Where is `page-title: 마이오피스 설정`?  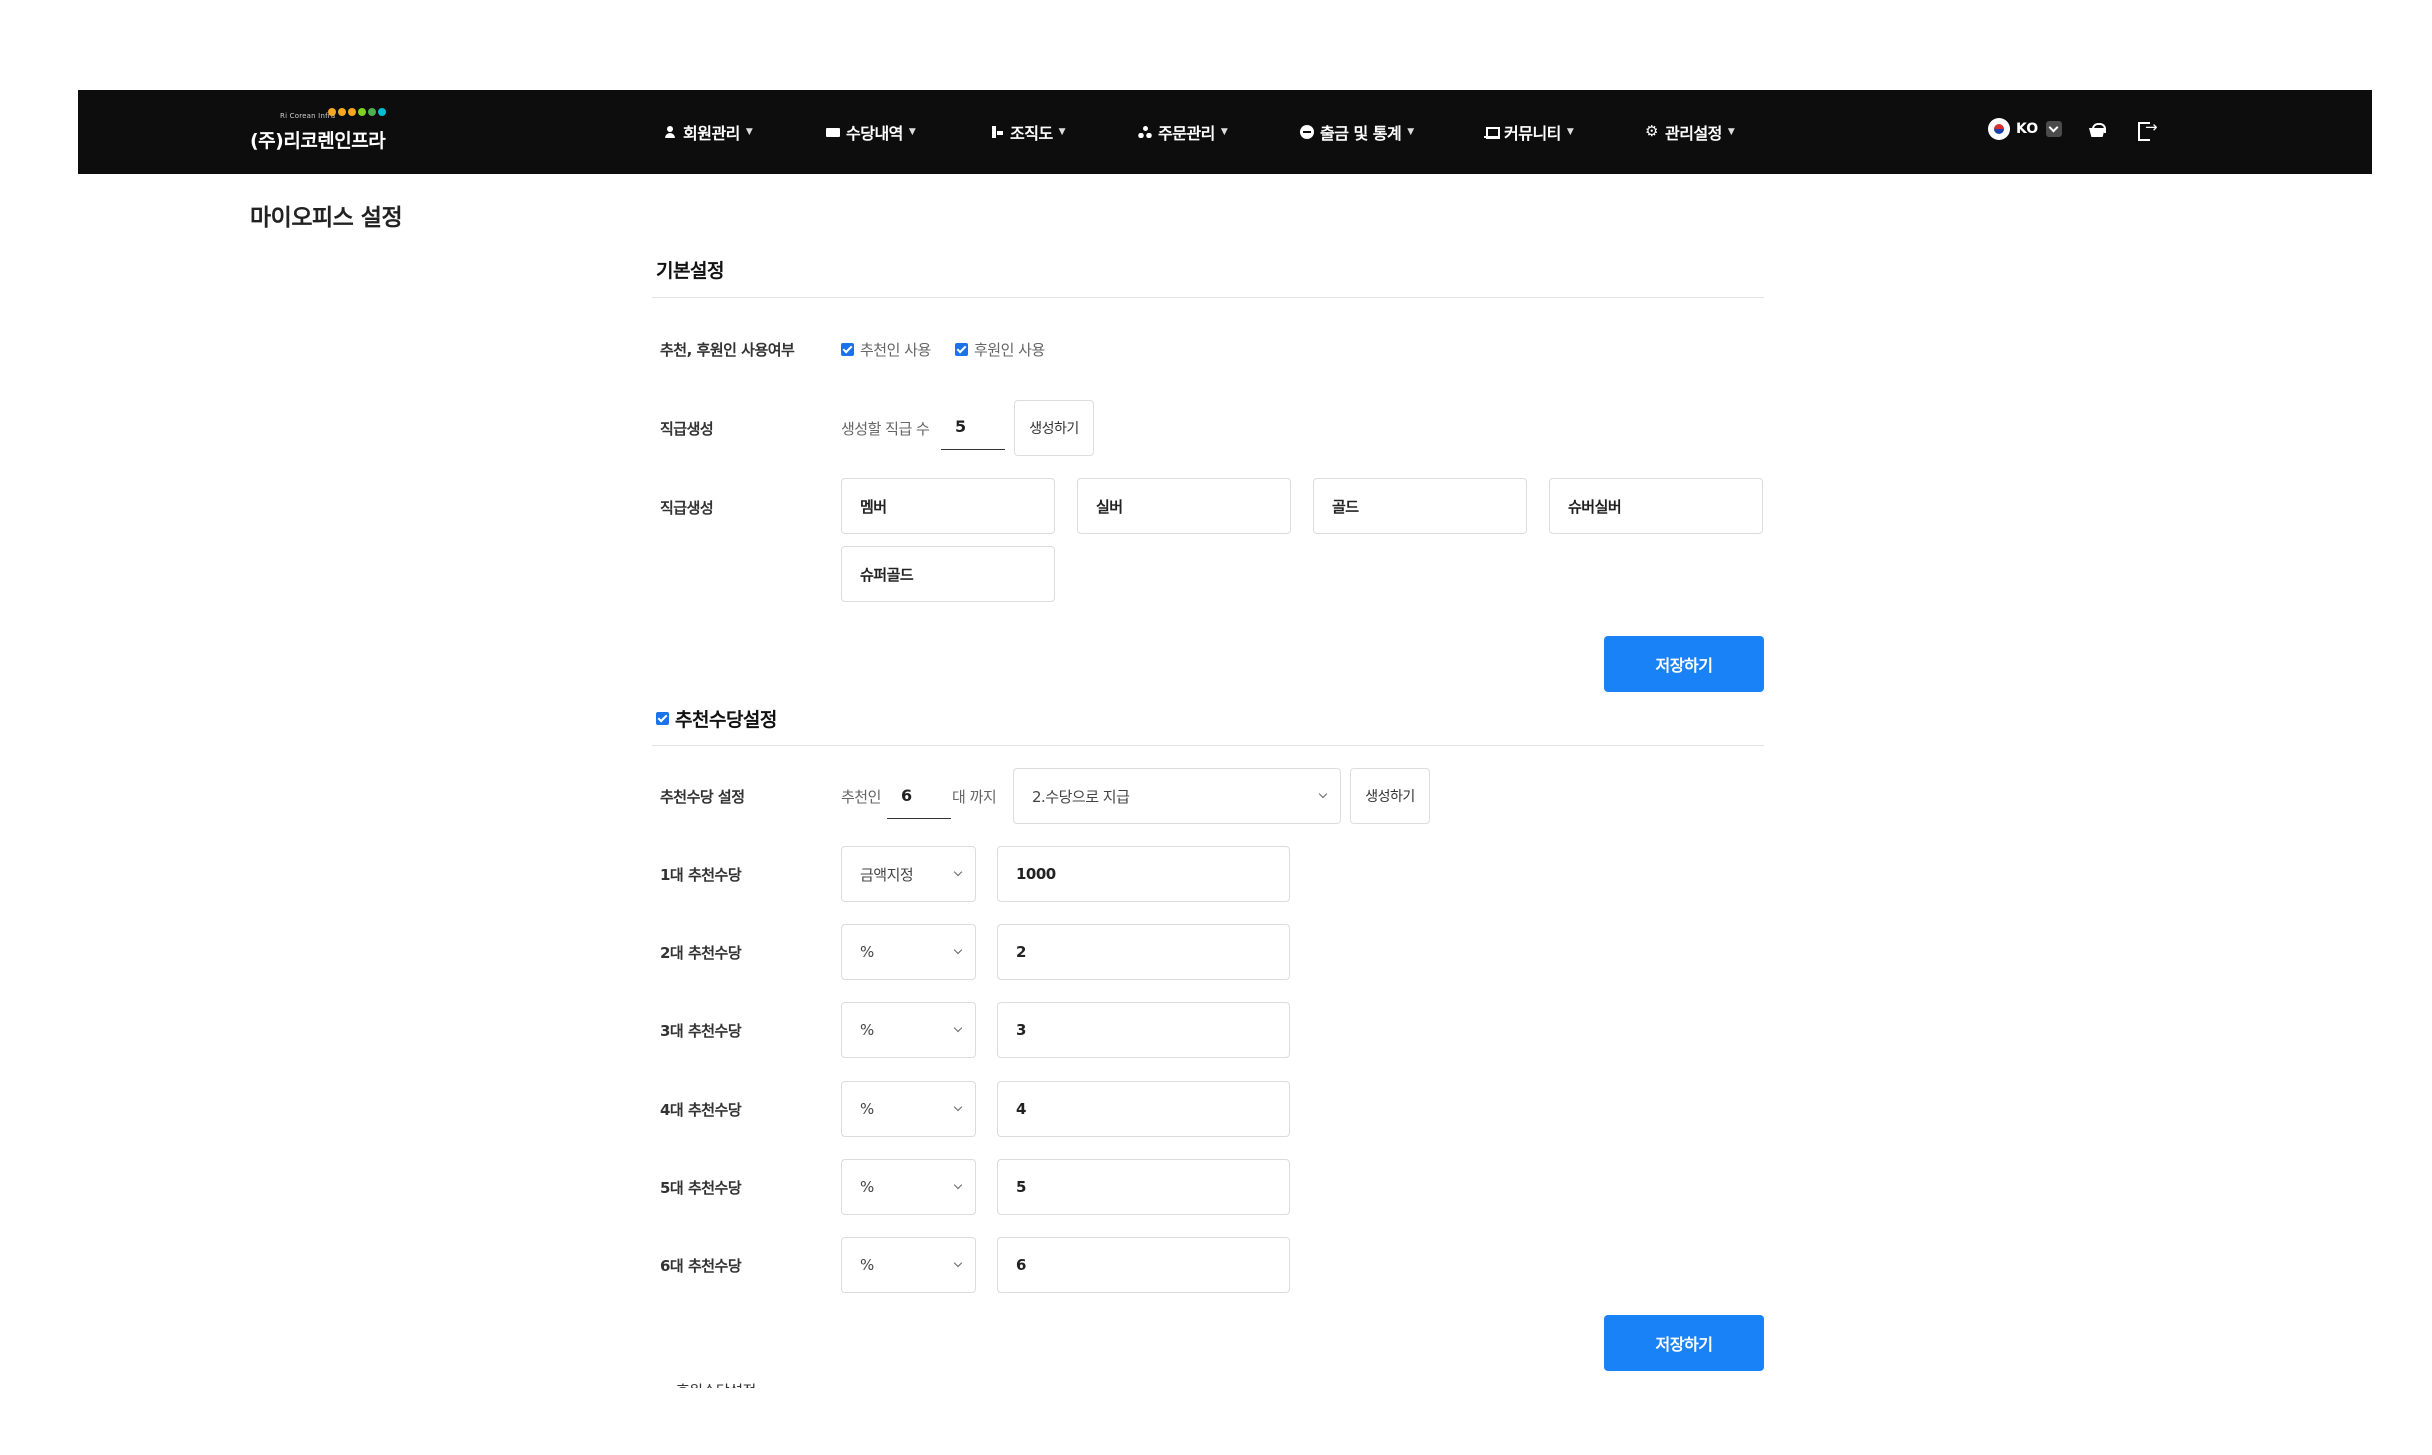
page-title: 마이오피스 설정 is located at coordinates (326, 218).